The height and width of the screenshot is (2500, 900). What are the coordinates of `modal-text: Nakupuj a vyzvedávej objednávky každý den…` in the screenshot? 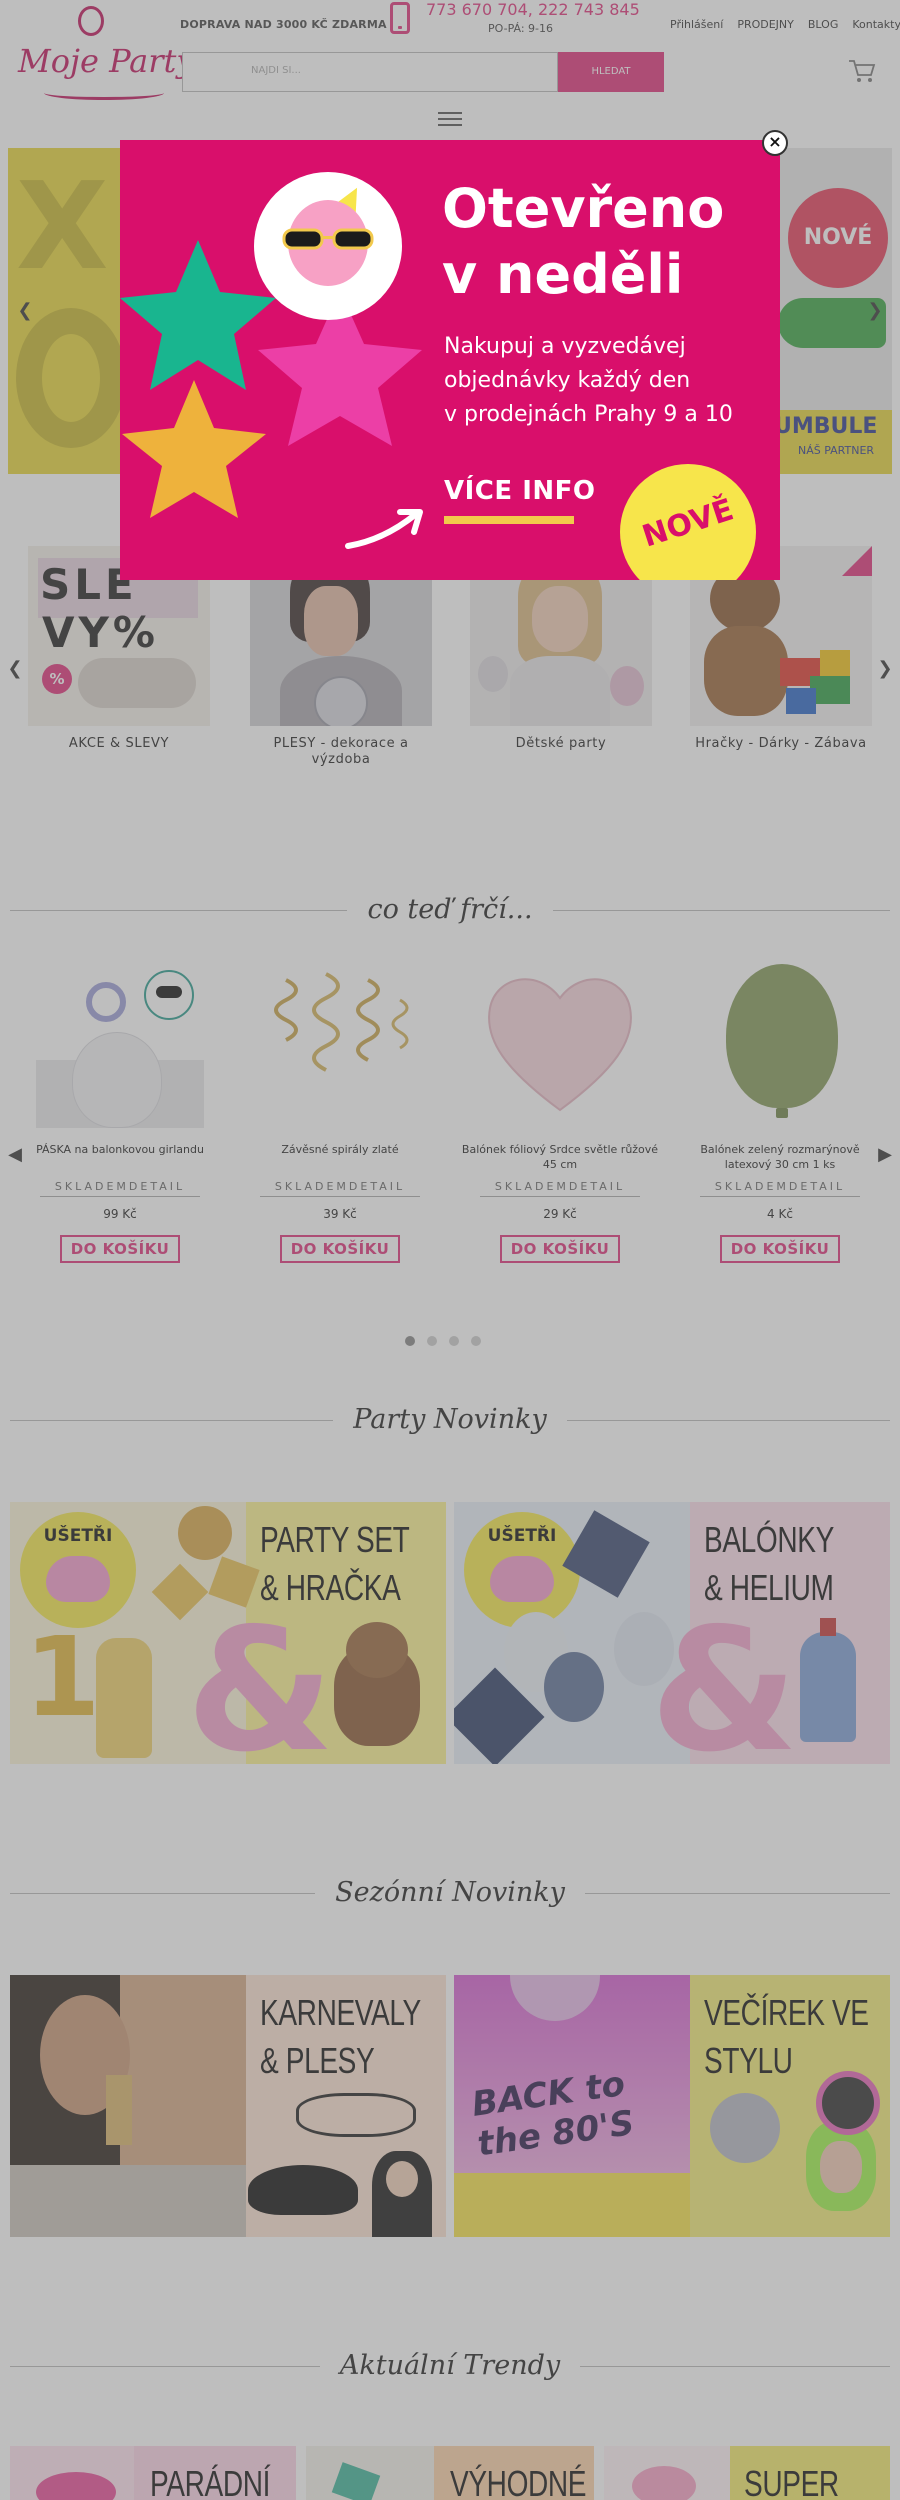 It's located at (588, 380).